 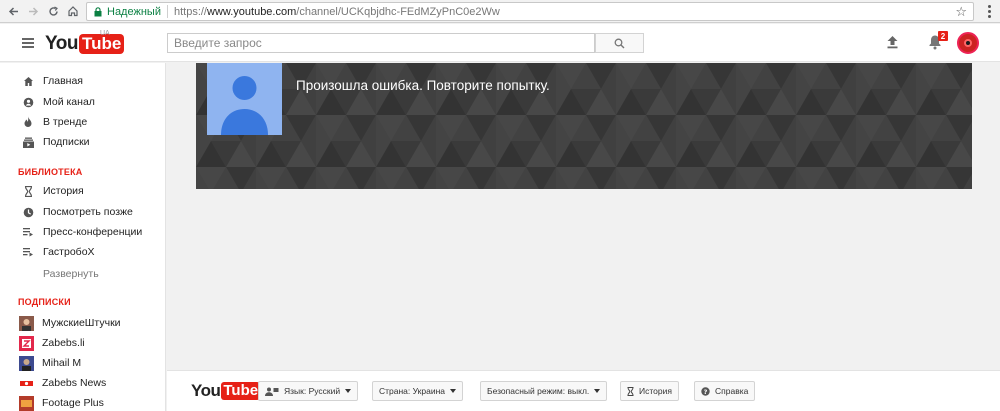 I want to click on reload-icon, so click(x=53, y=10).